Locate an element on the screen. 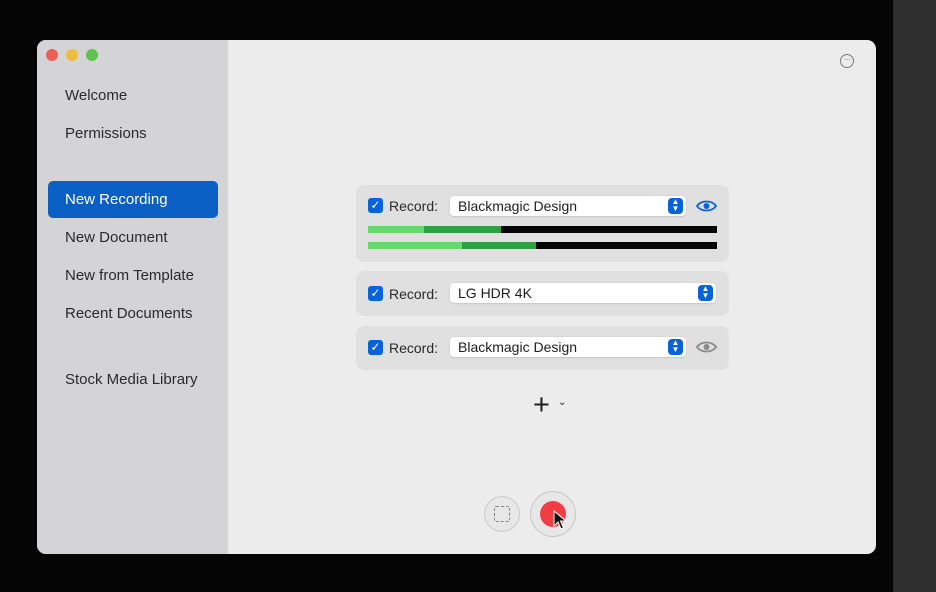 The width and height of the screenshot is (936, 592). device-select-1: Blackmagic Design ▲ ▼ is located at coordinates (568, 206).